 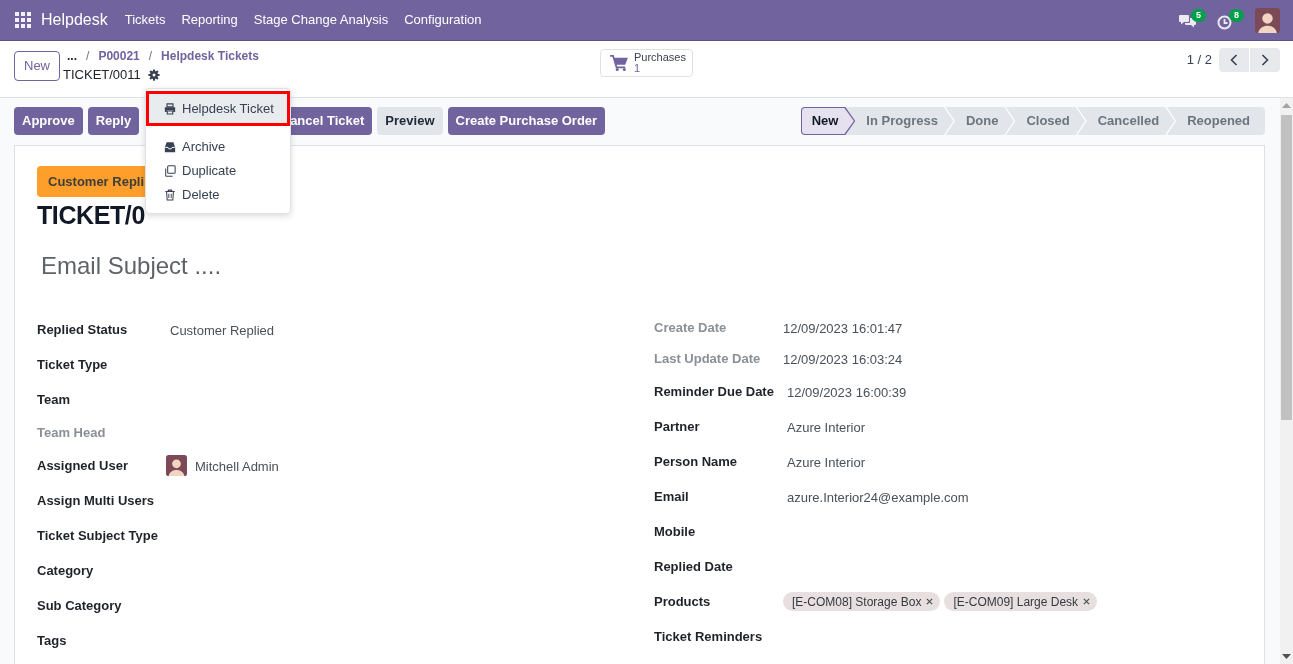 I want to click on action-button: Approve, so click(x=48, y=121).